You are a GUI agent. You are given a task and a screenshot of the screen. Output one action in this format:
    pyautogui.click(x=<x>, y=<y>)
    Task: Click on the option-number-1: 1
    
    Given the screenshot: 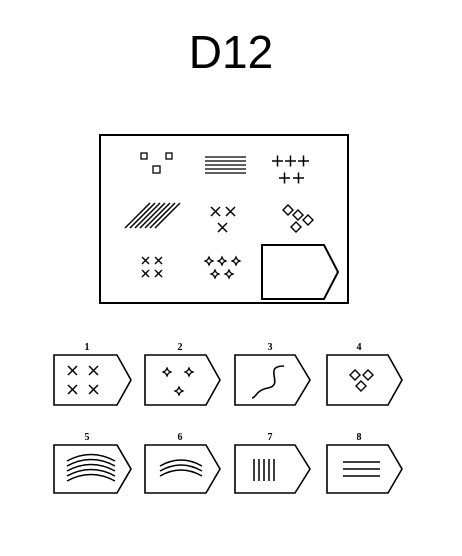 What is the action you would take?
    pyautogui.click(x=87, y=347)
    